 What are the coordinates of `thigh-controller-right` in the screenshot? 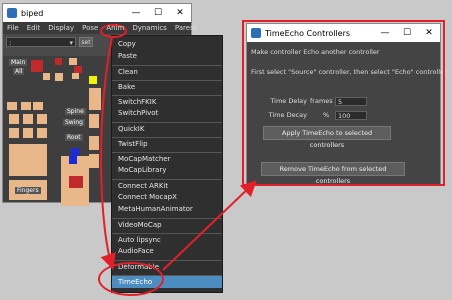 It's located at (94, 143).